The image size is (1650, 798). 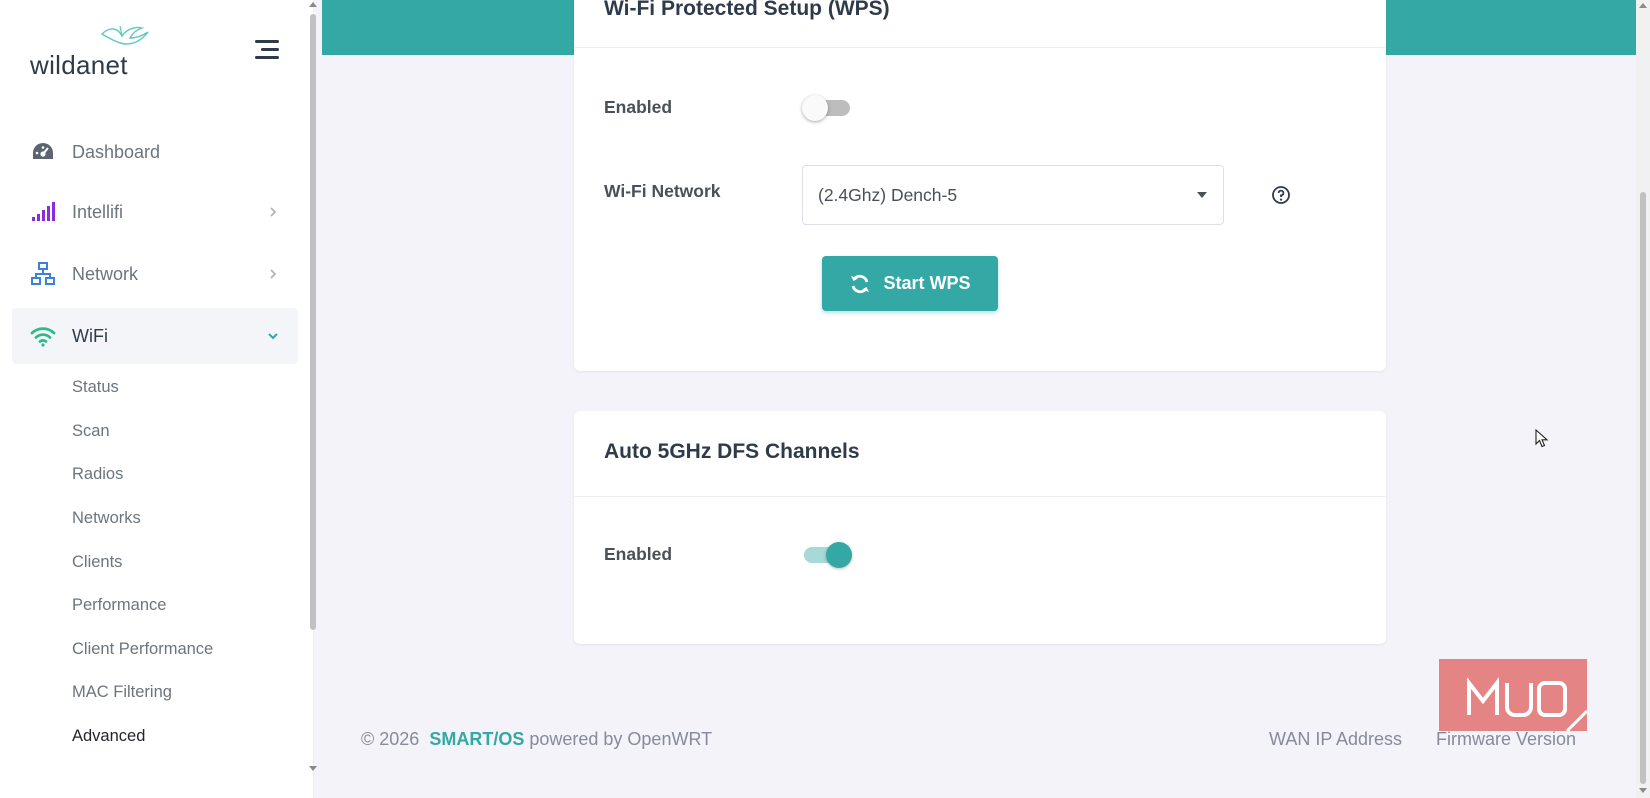 What do you see at coordinates (106, 518) in the screenshot?
I see `sidebar-subitem-networks: Networks` at bounding box center [106, 518].